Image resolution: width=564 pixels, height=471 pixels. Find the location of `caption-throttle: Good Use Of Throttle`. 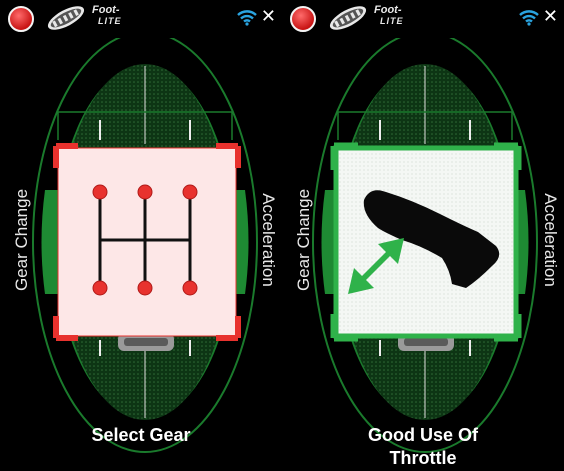

caption-throttle: Good Use Of Throttle is located at coordinates (423, 447).